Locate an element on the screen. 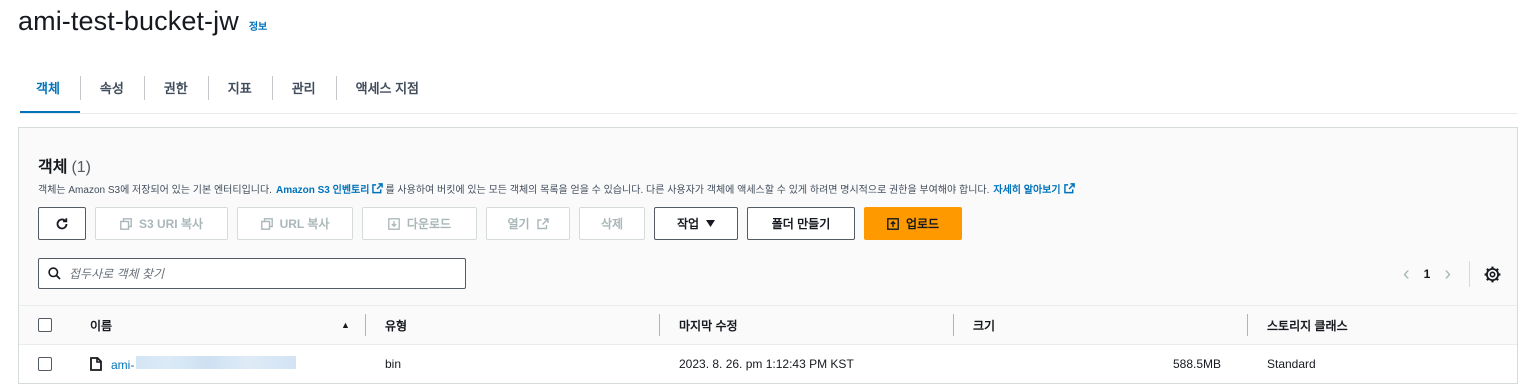  search-input is located at coordinates (259, 273).